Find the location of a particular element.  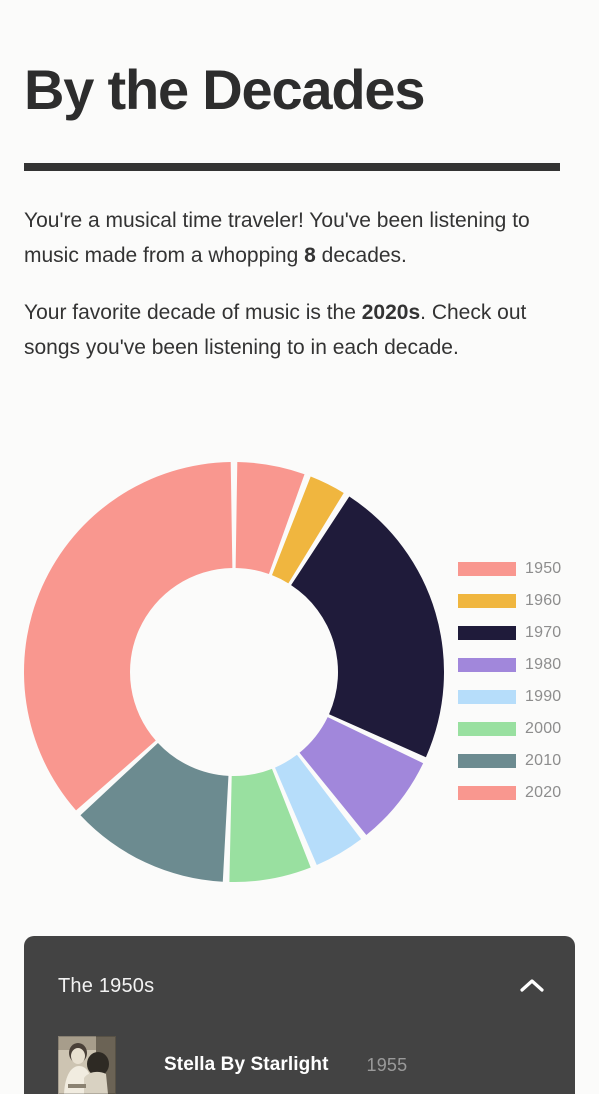

intro-p1-part2: decades. is located at coordinates (361, 255).